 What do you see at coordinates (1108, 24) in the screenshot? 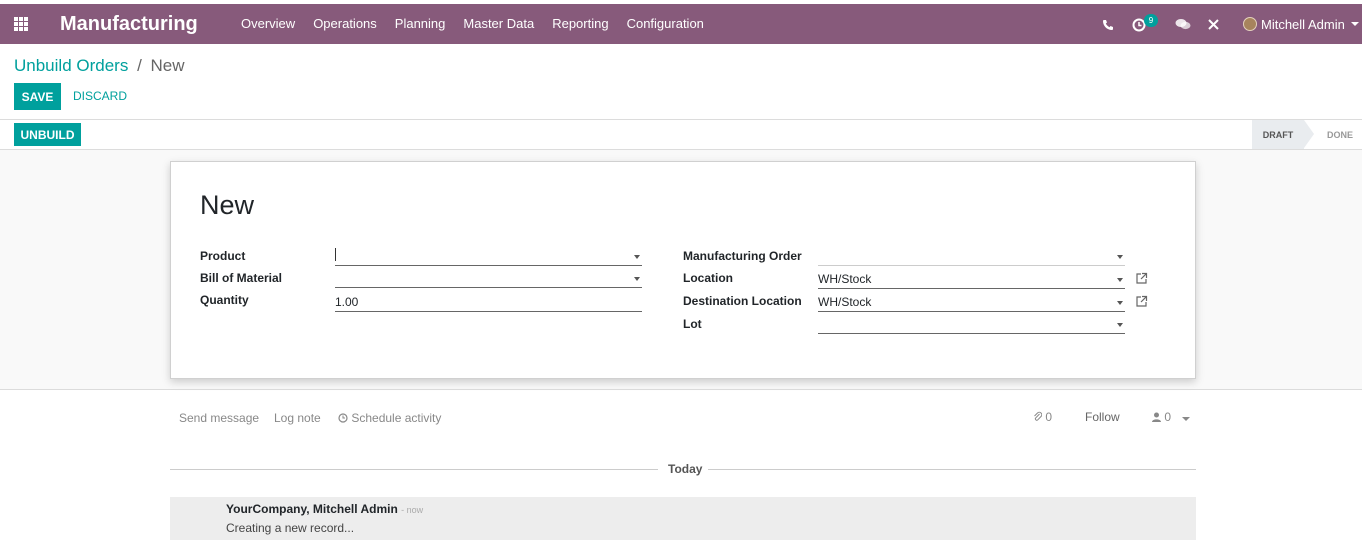
I see `phone-icon` at bounding box center [1108, 24].